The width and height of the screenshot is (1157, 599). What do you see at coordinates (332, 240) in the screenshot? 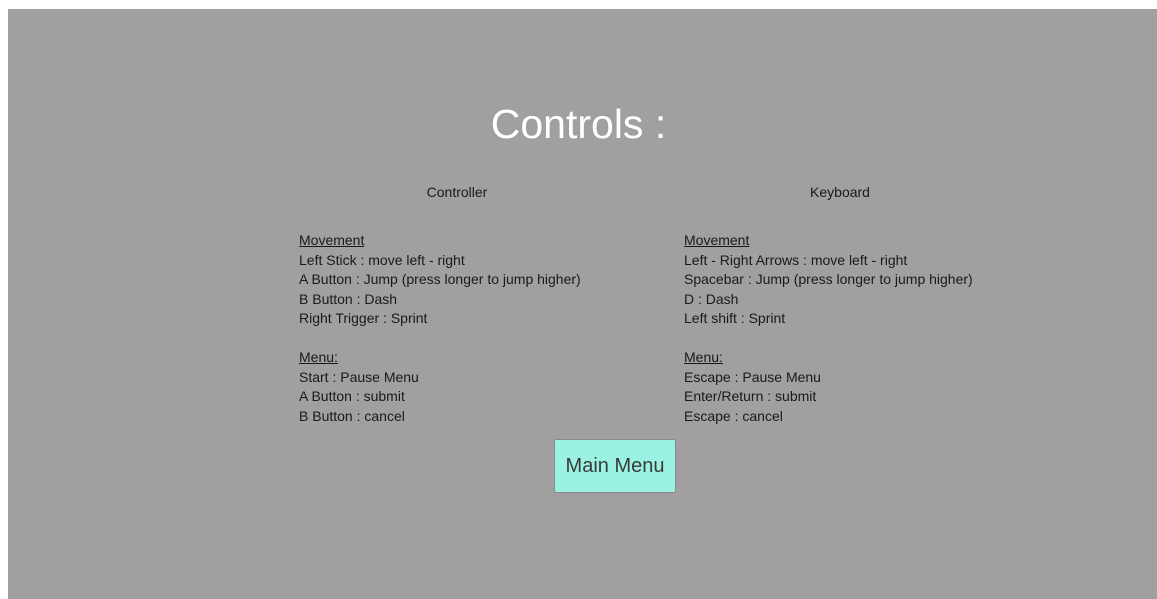
I see `controller-movement-title: Movement` at bounding box center [332, 240].